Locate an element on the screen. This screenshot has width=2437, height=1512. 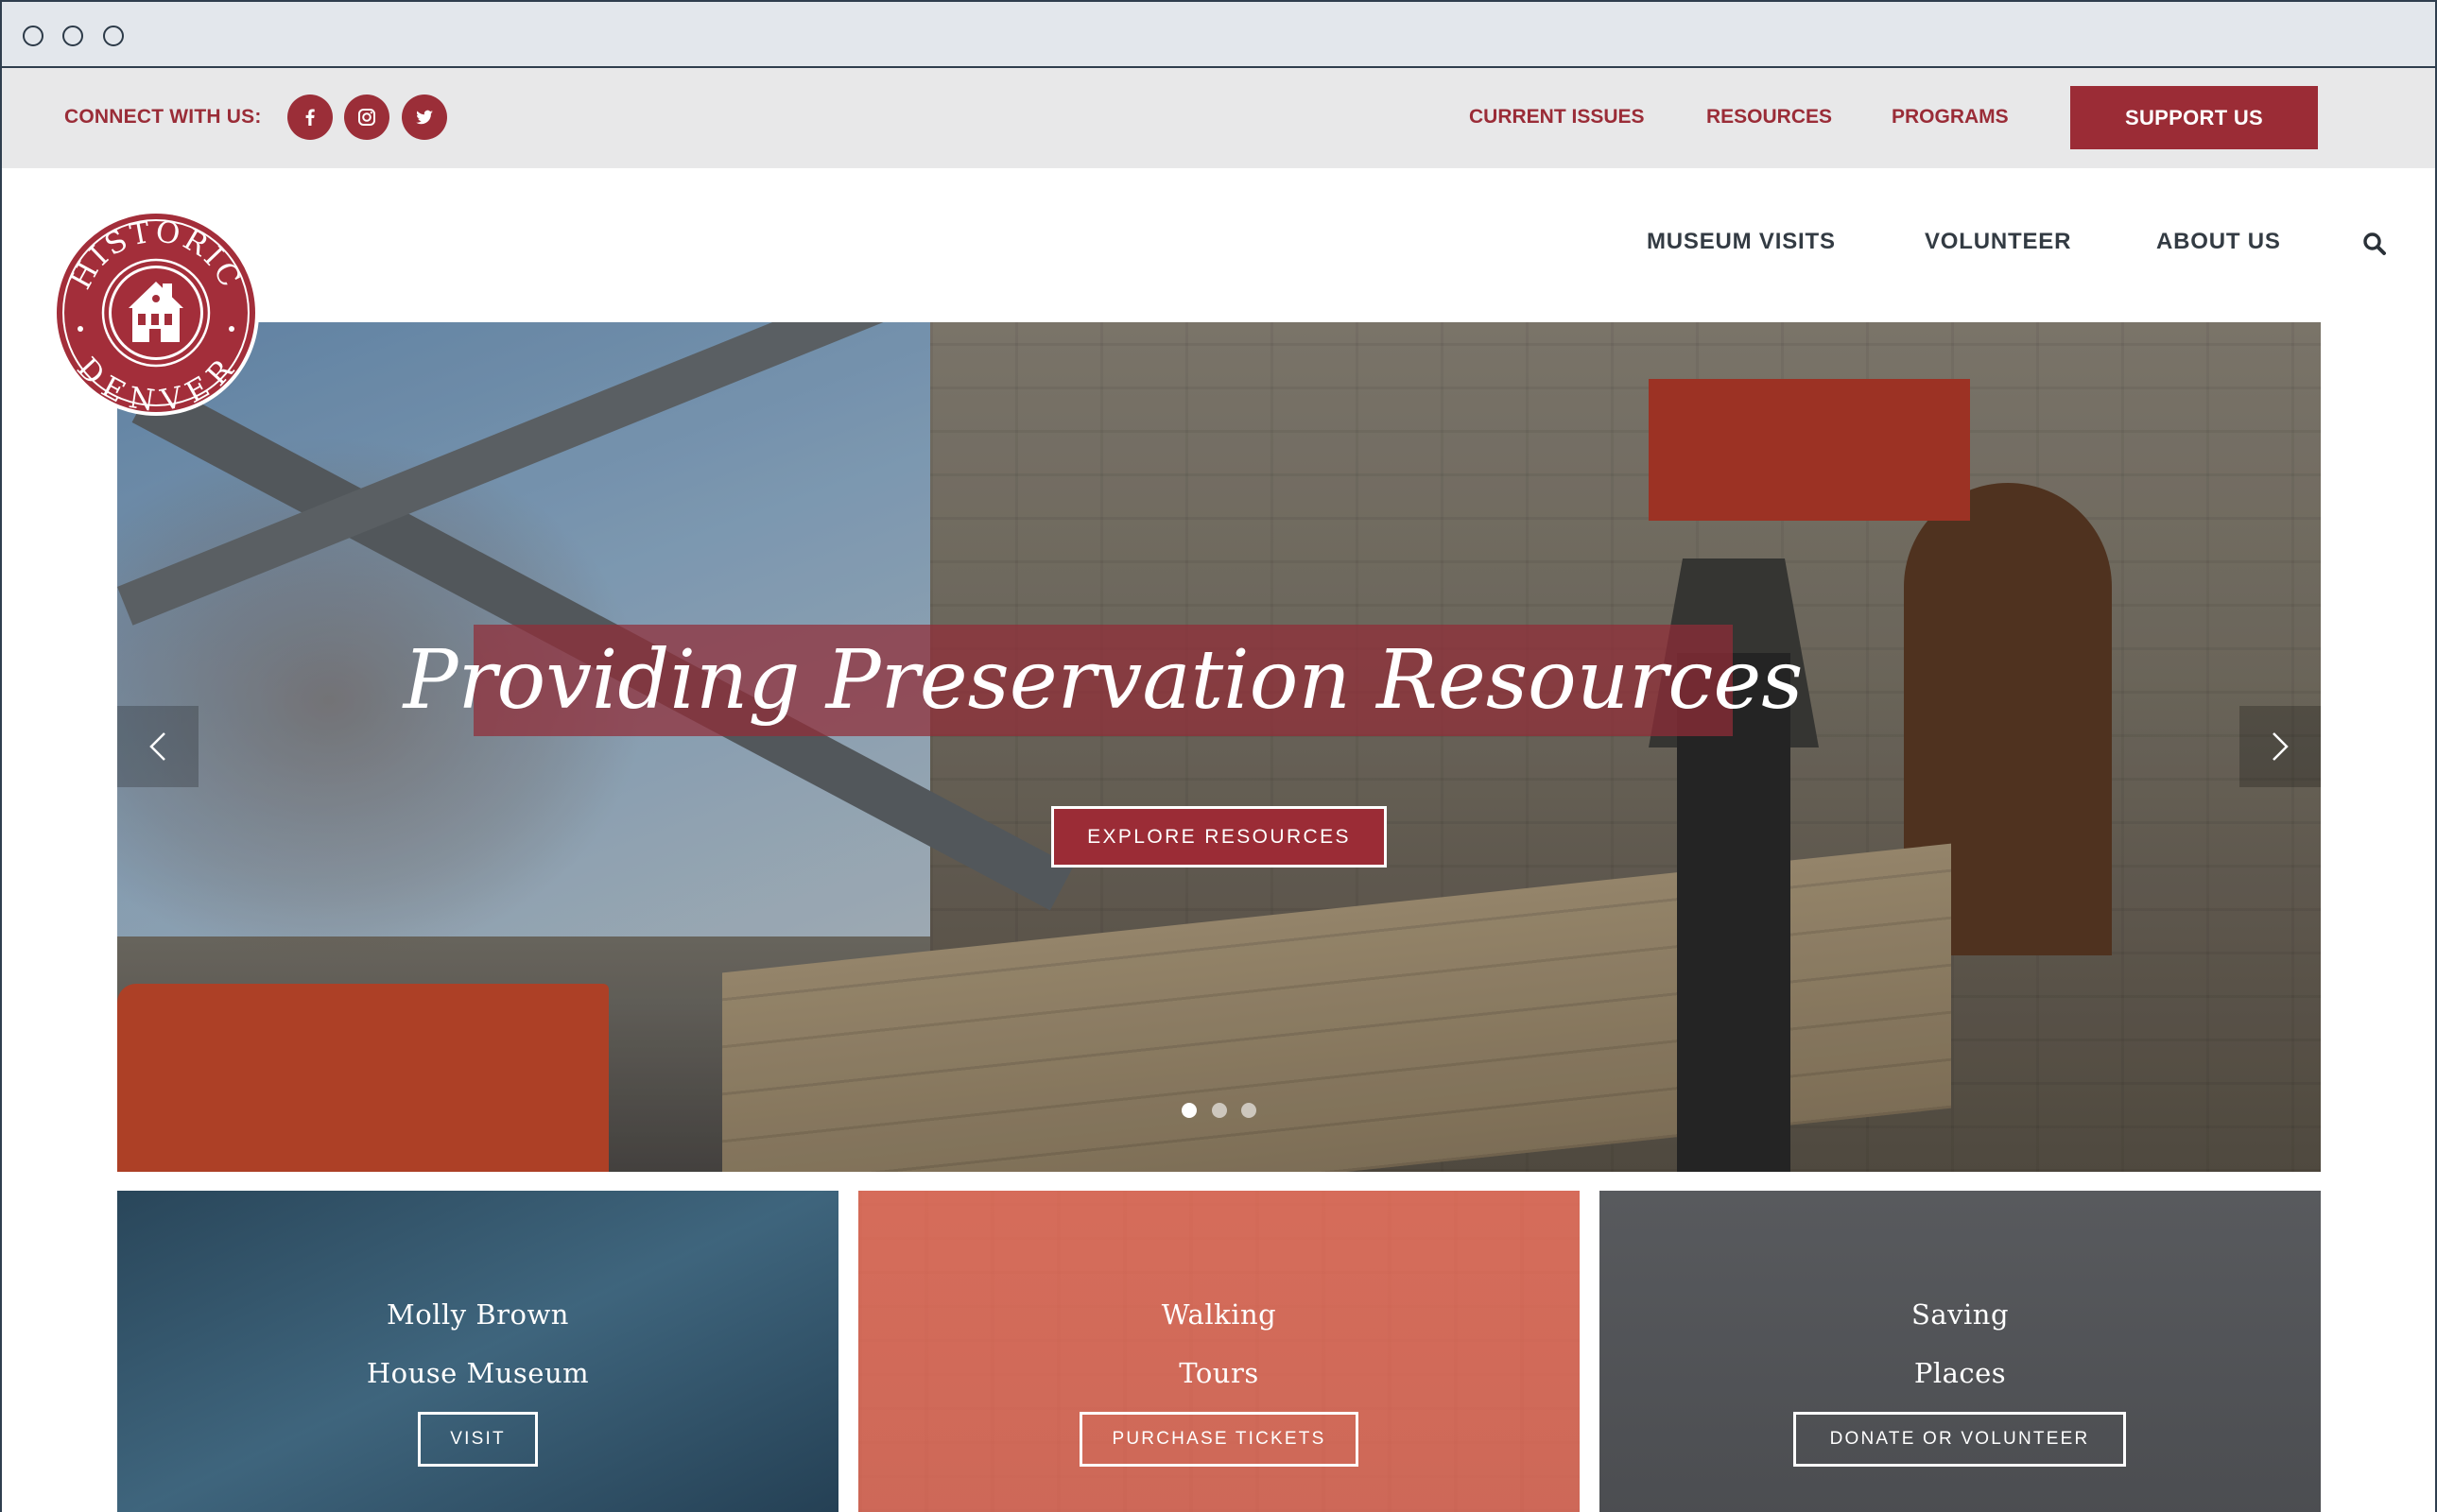
purchase-tickets-button: PURCHASE TICKETS is located at coordinates (1219, 1439).